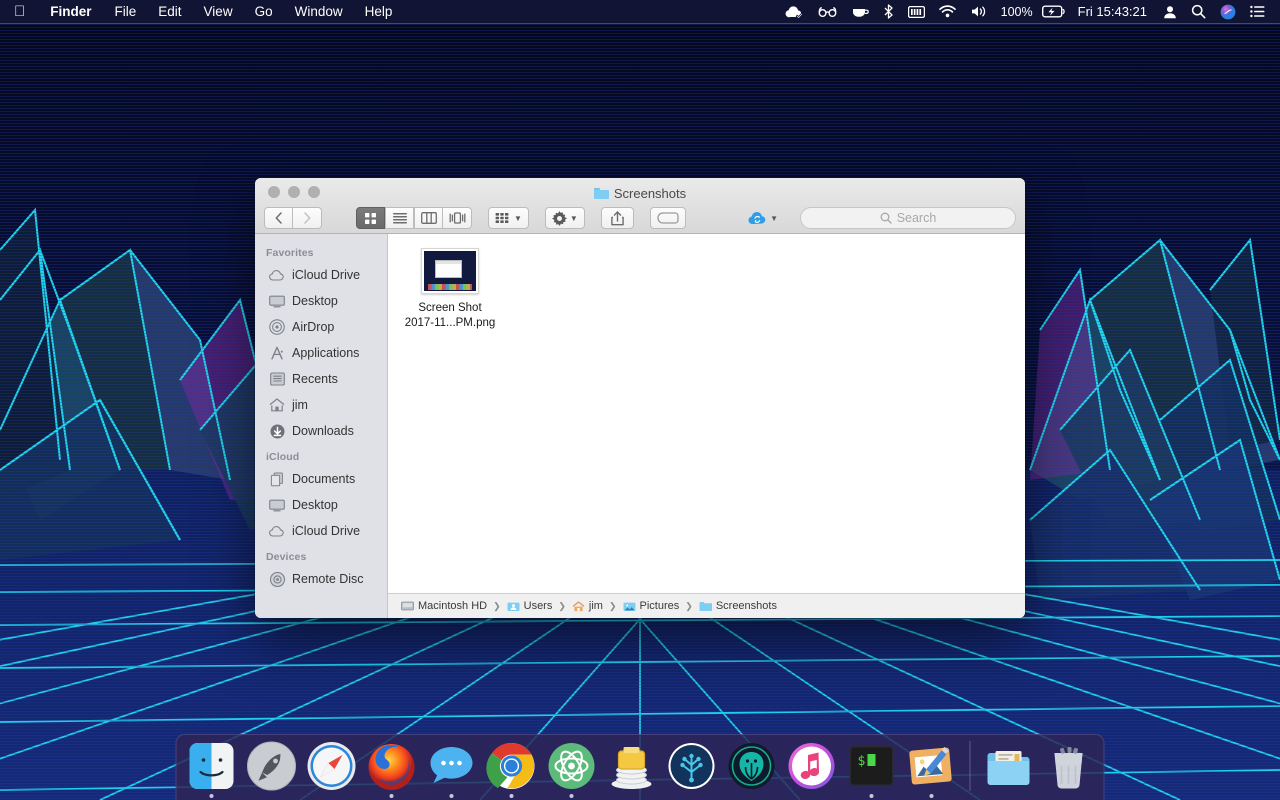  I want to click on dock-separator, so click(970, 766).